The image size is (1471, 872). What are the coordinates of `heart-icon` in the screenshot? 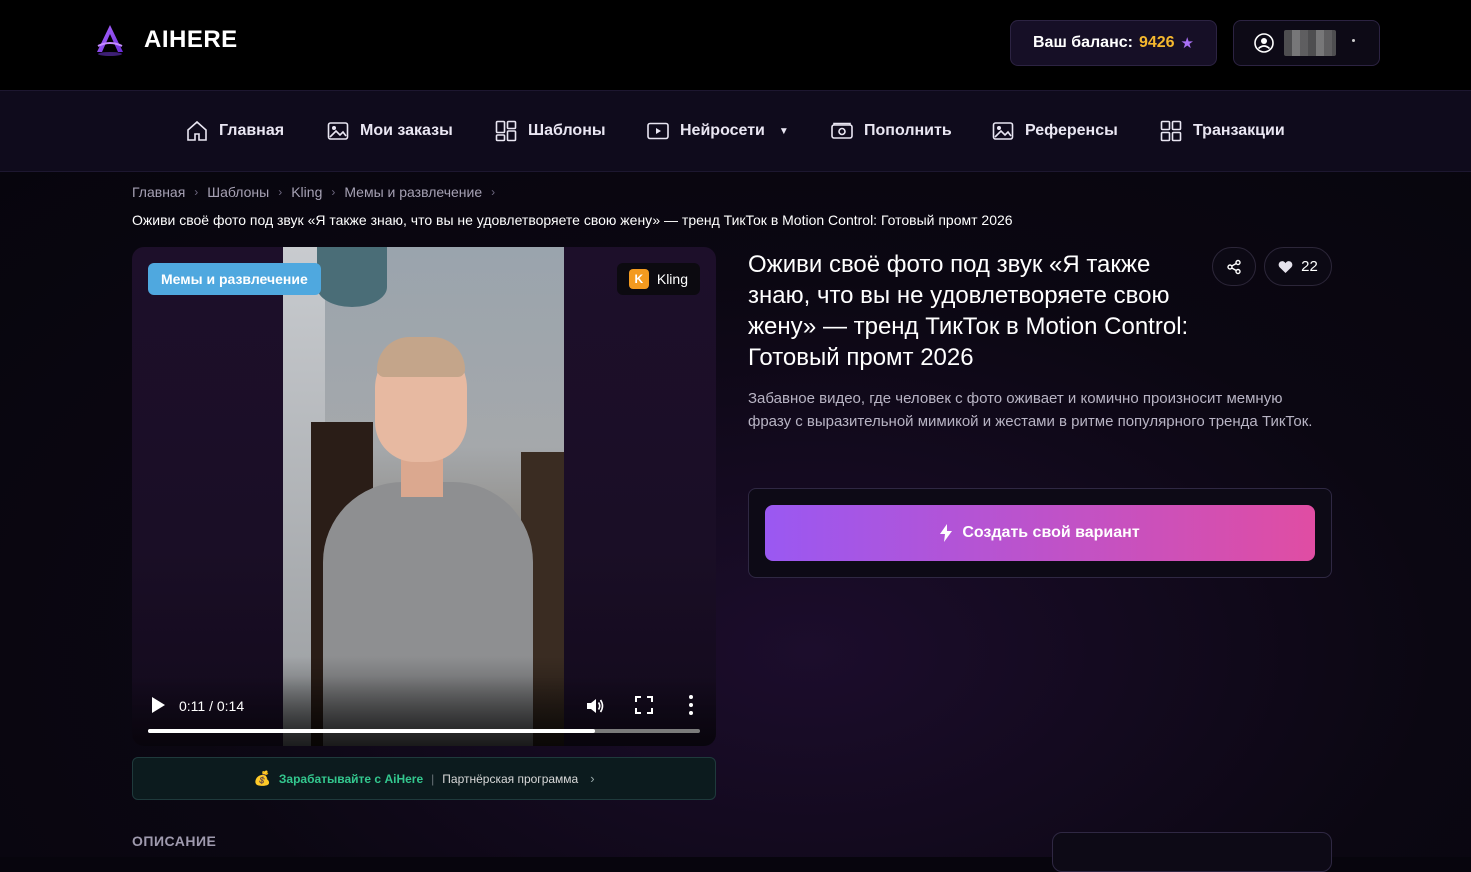 It's located at (1285, 266).